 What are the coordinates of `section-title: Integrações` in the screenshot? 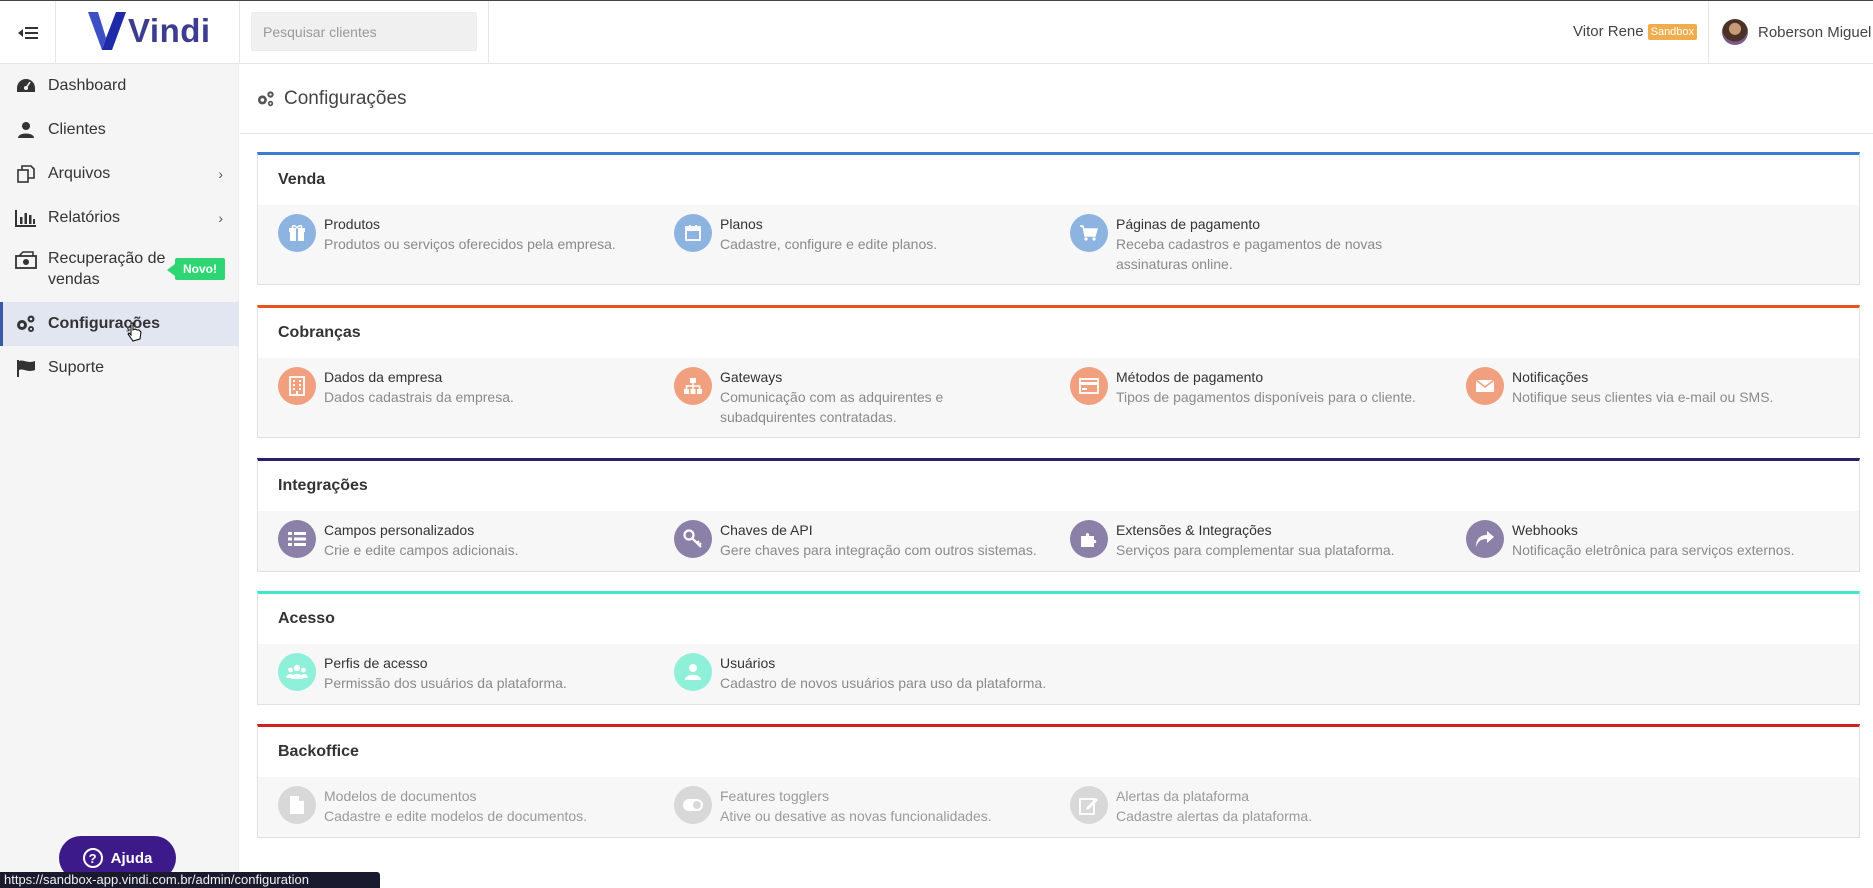 It's located at (323, 485).